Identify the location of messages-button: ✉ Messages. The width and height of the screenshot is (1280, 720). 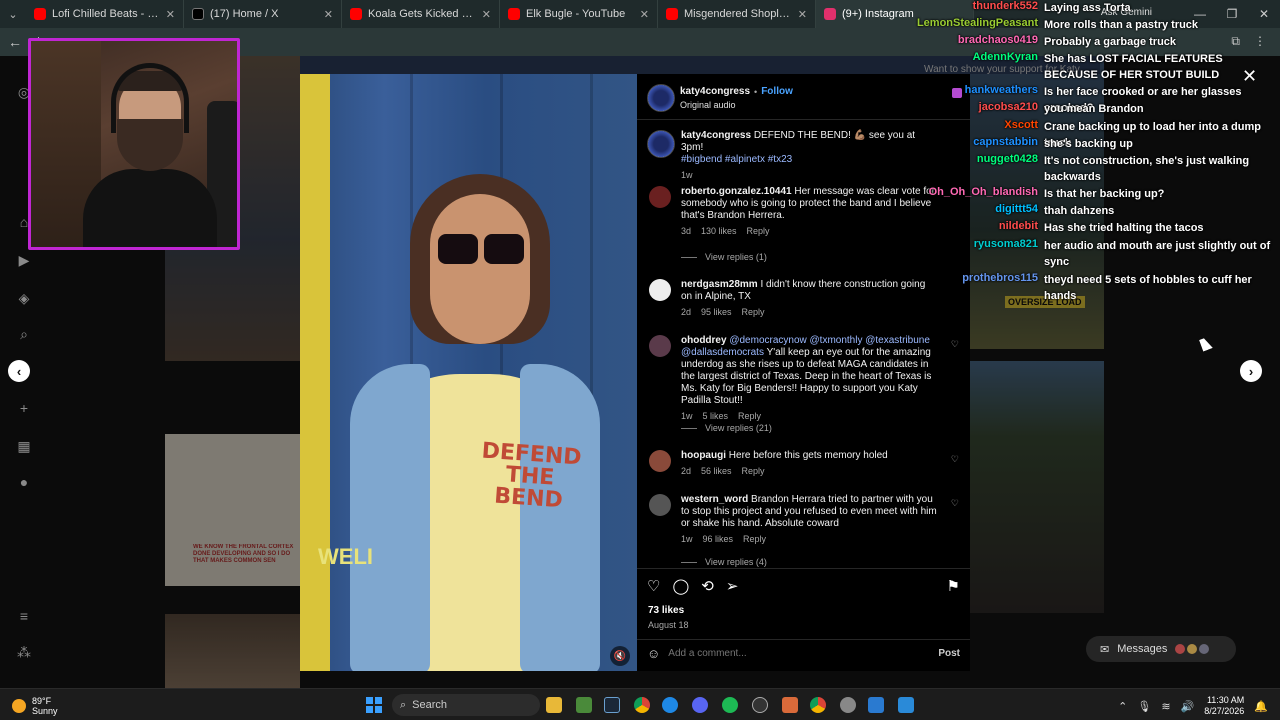
(1161, 649).